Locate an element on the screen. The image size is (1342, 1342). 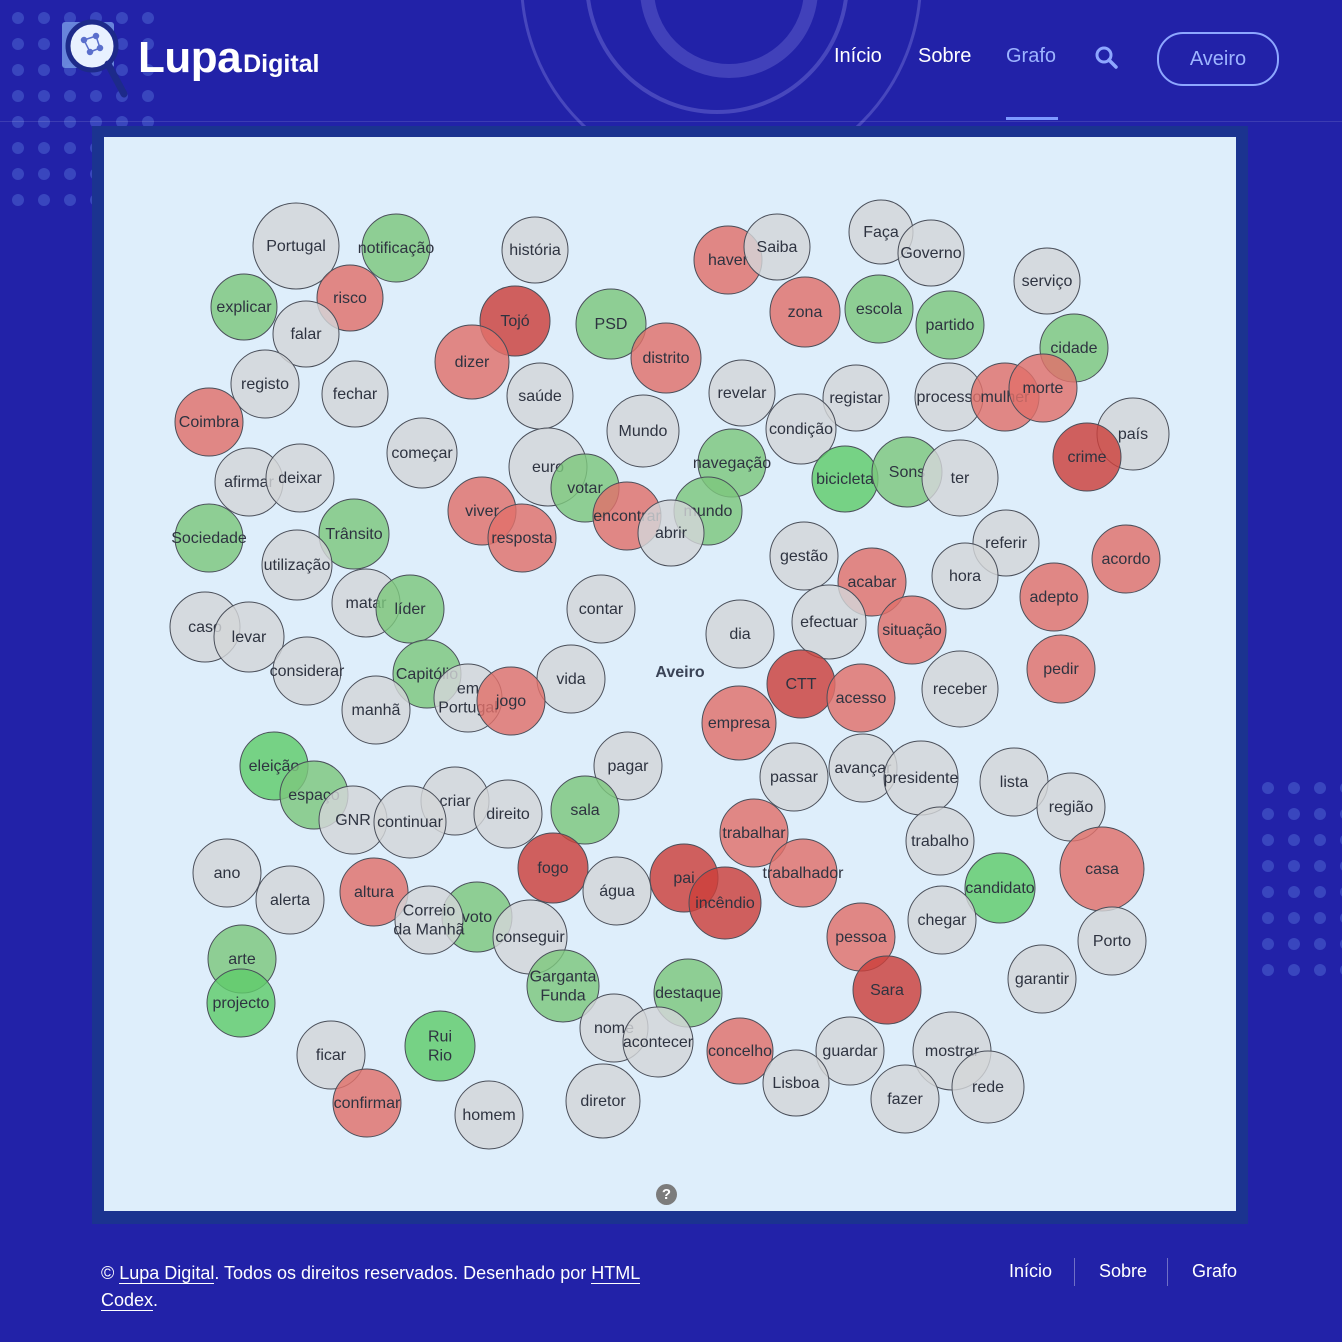
graph-node: saúde is located at coordinates (540, 396).